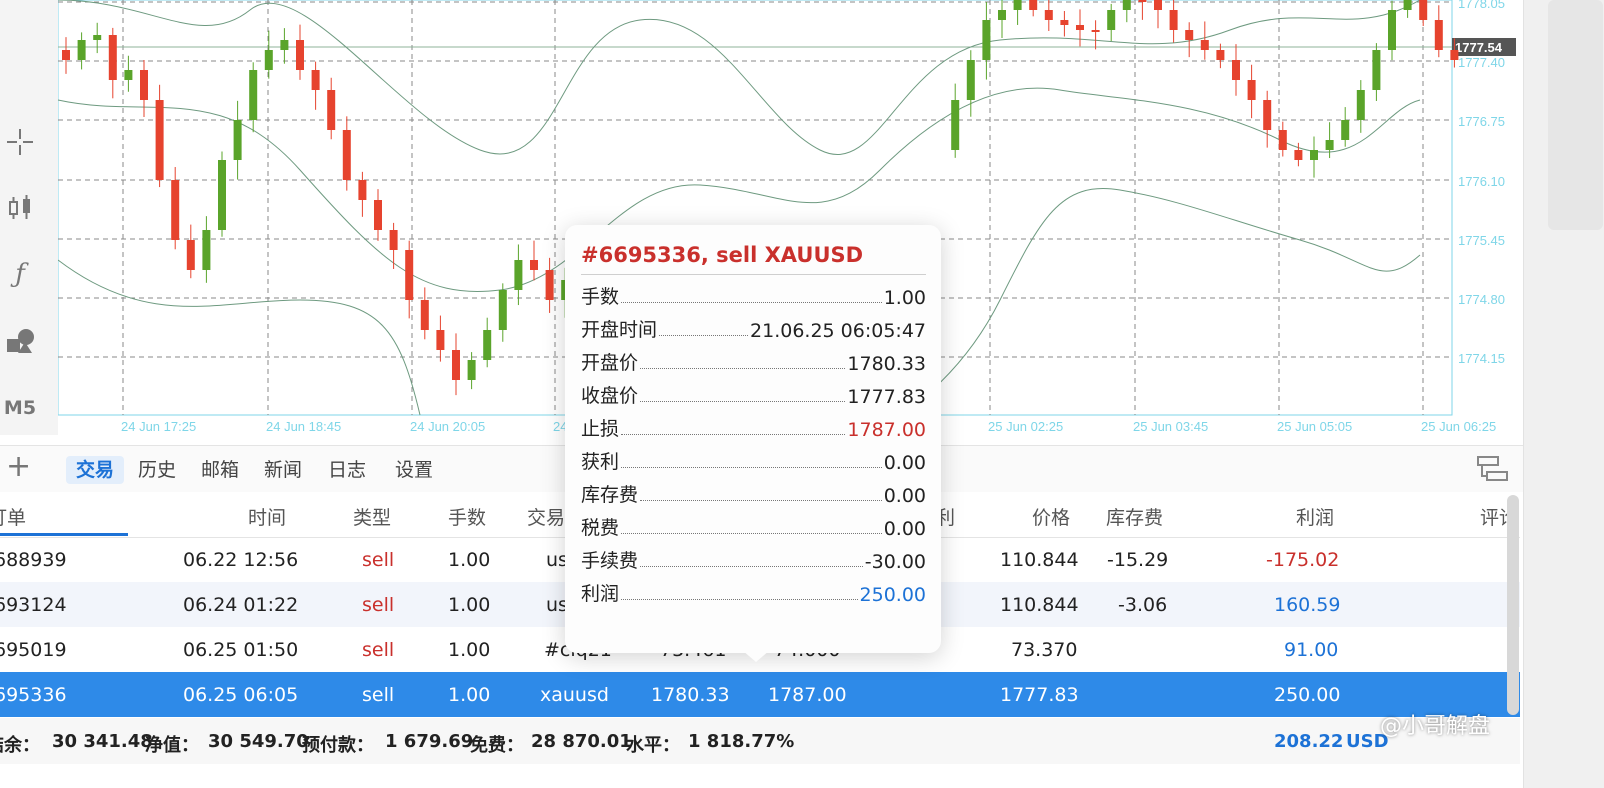 This screenshot has width=1604, height=788. Describe the element at coordinates (1051, 516) in the screenshot. I see `col-price: 价格` at that location.